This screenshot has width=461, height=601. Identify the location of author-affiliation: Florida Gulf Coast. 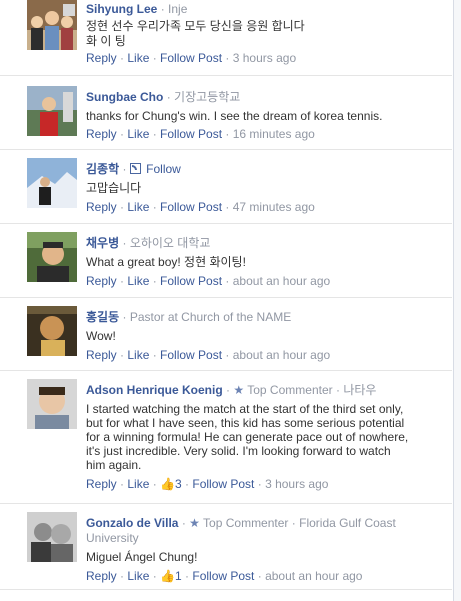
(347, 523).